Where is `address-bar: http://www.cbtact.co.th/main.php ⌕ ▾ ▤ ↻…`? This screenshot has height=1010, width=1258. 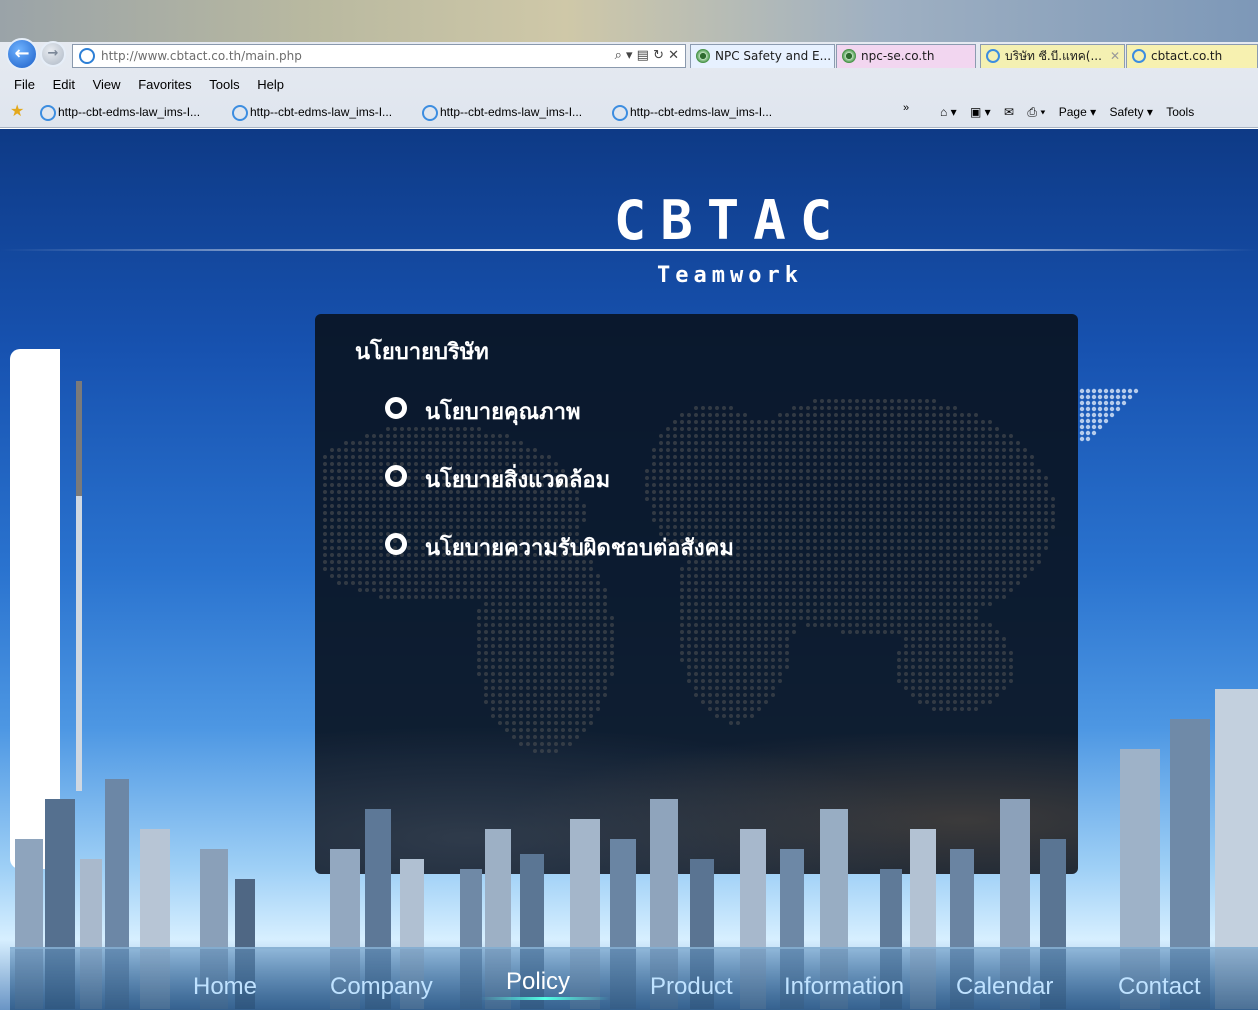 address-bar: http://www.cbtact.co.th/main.php ⌕ ▾ ▤ ↻… is located at coordinates (379, 56).